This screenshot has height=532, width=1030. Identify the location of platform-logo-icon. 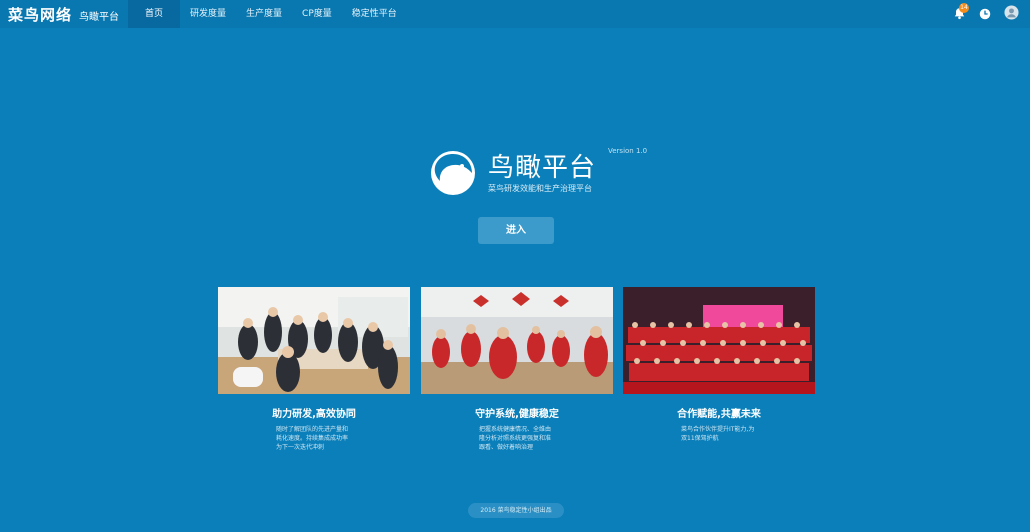
(453, 173).